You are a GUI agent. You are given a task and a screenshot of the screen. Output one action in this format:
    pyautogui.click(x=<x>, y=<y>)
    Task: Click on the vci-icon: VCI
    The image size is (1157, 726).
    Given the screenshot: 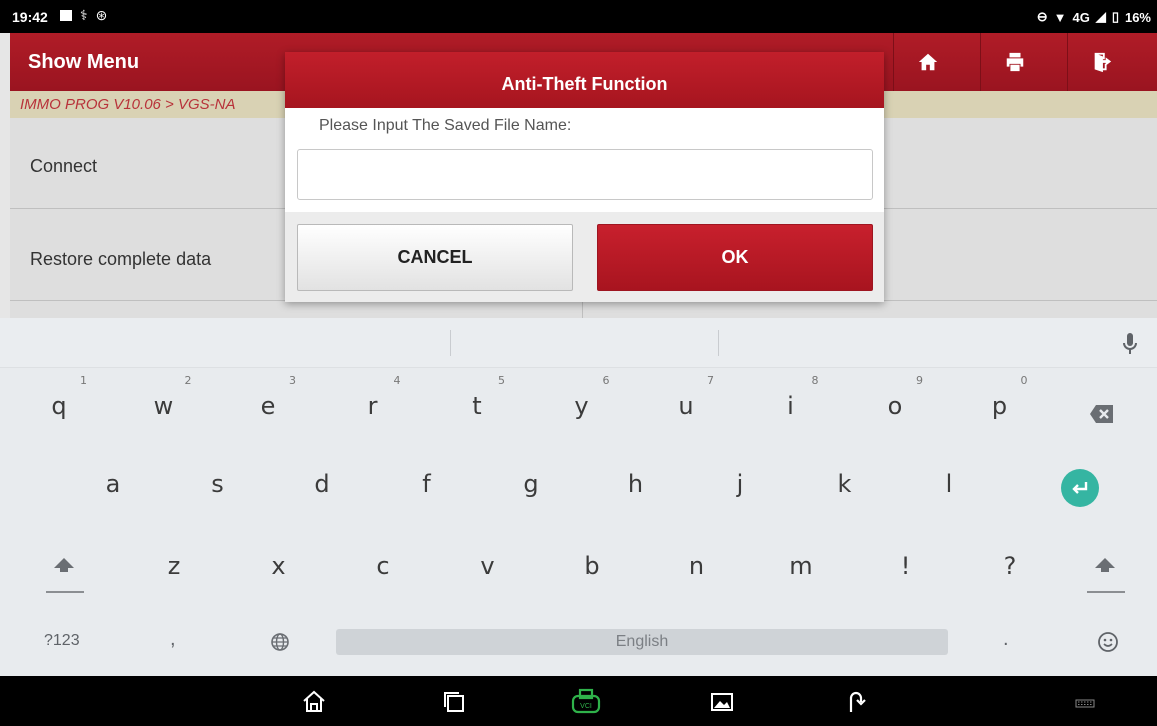 What is the action you would take?
    pyautogui.click(x=586, y=702)
    